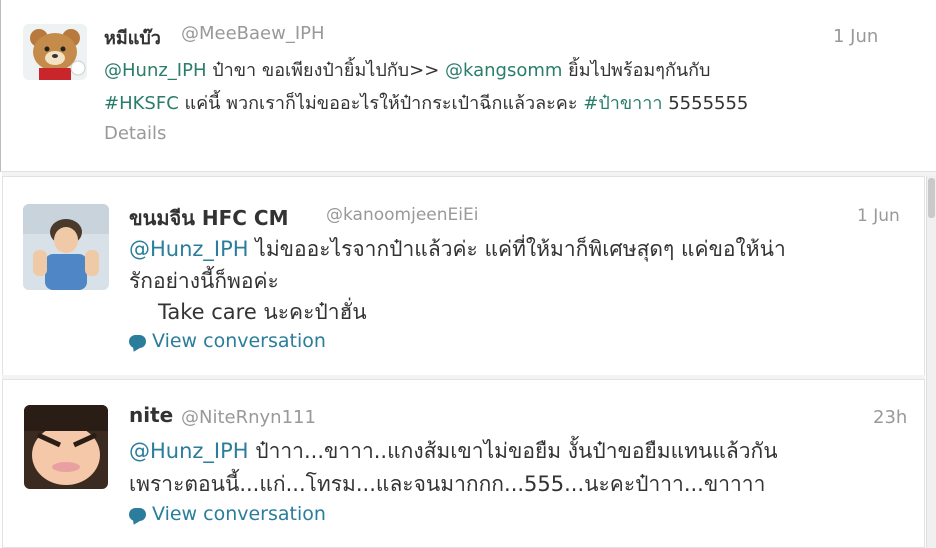 This screenshot has height=548, width=936. I want to click on tweet-text: 5555555, so click(705, 103).